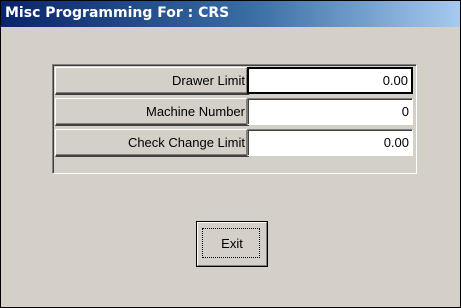 The image size is (461, 308). What do you see at coordinates (152, 143) in the screenshot?
I see `check-change-limit-label: Check Change Limit` at bounding box center [152, 143].